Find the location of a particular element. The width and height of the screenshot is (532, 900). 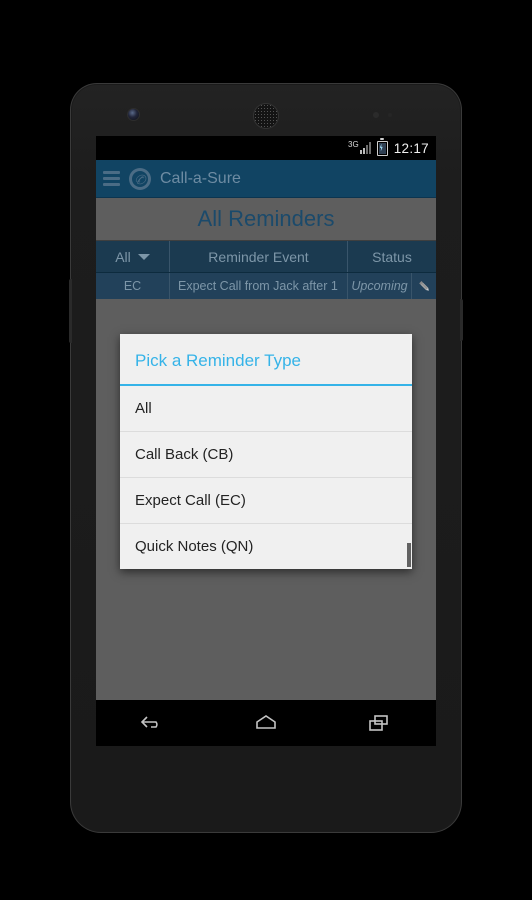

dialog-title: Pick a Reminder Type is located at coordinates (266, 360).